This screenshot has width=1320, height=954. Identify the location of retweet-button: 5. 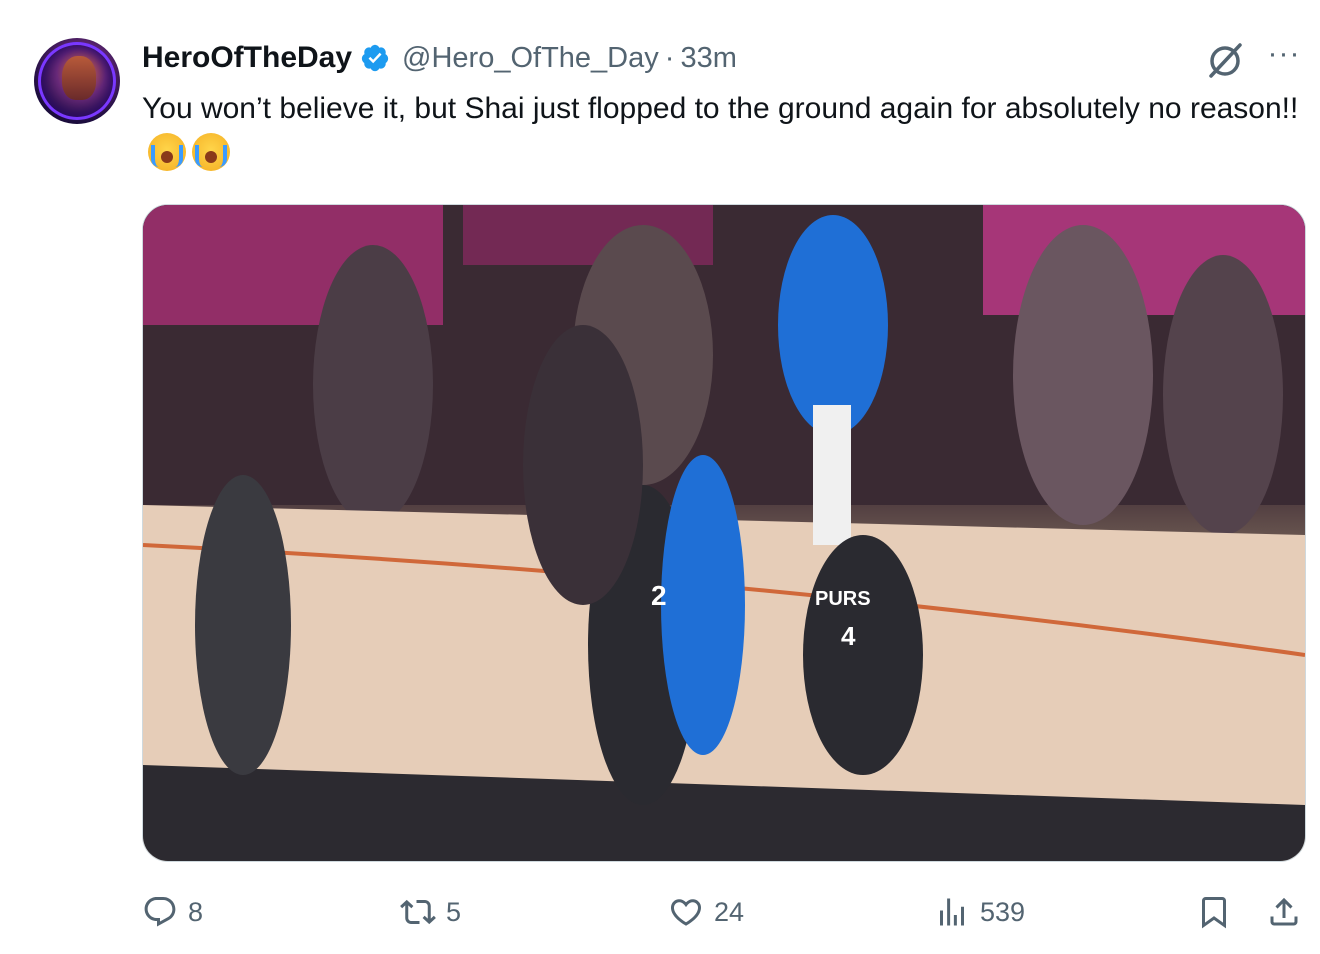
(430, 912).